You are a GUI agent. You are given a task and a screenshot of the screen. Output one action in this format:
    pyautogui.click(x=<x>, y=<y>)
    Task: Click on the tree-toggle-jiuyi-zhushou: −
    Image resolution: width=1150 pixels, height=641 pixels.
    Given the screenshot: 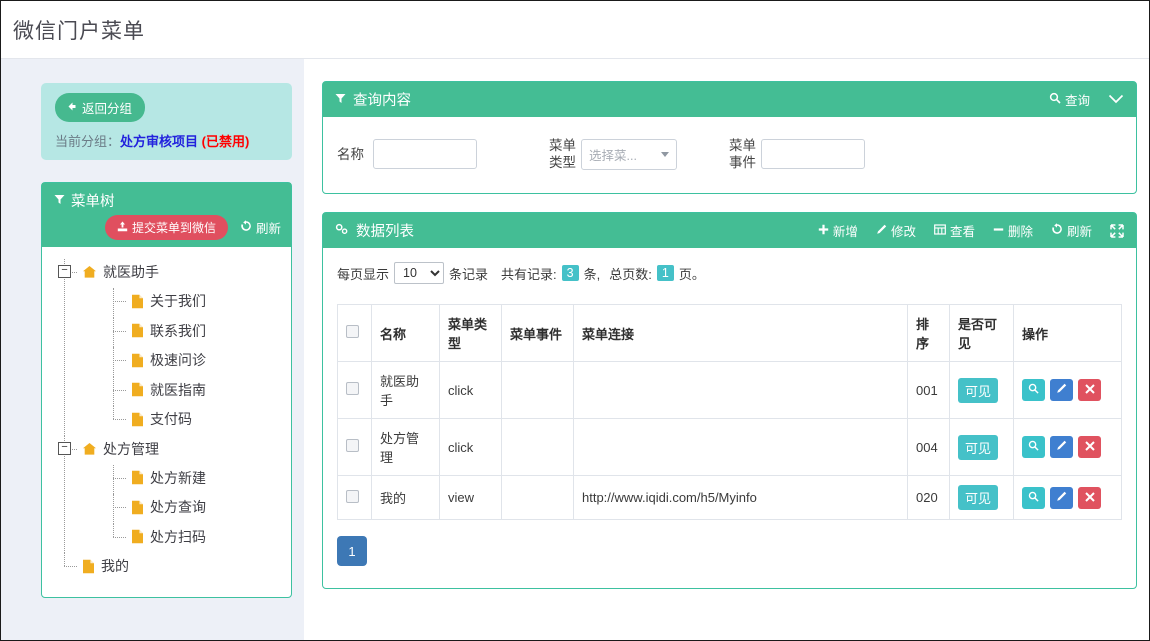 What is the action you would take?
    pyautogui.click(x=64, y=271)
    